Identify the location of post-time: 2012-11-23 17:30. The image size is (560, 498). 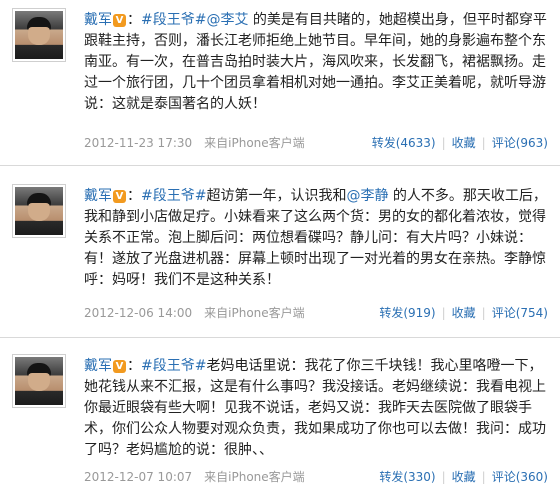
(138, 143).